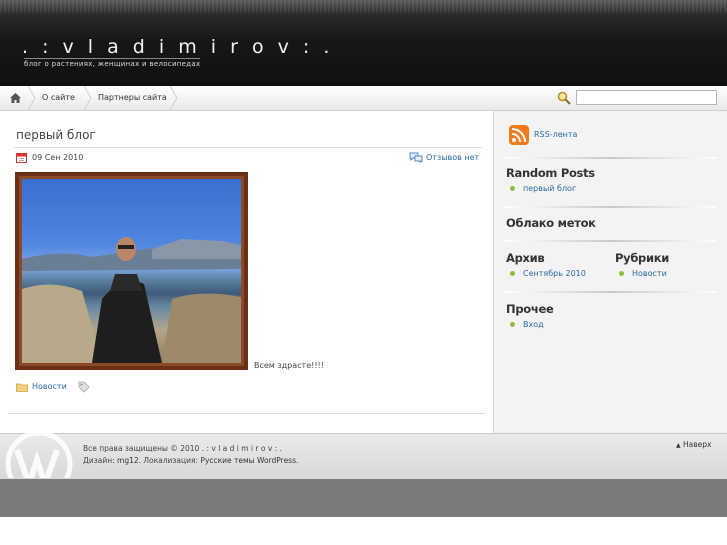 This screenshot has height=545, width=727. Describe the element at coordinates (39, 455) in the screenshot. I see `wordpress-logo-icon` at that location.